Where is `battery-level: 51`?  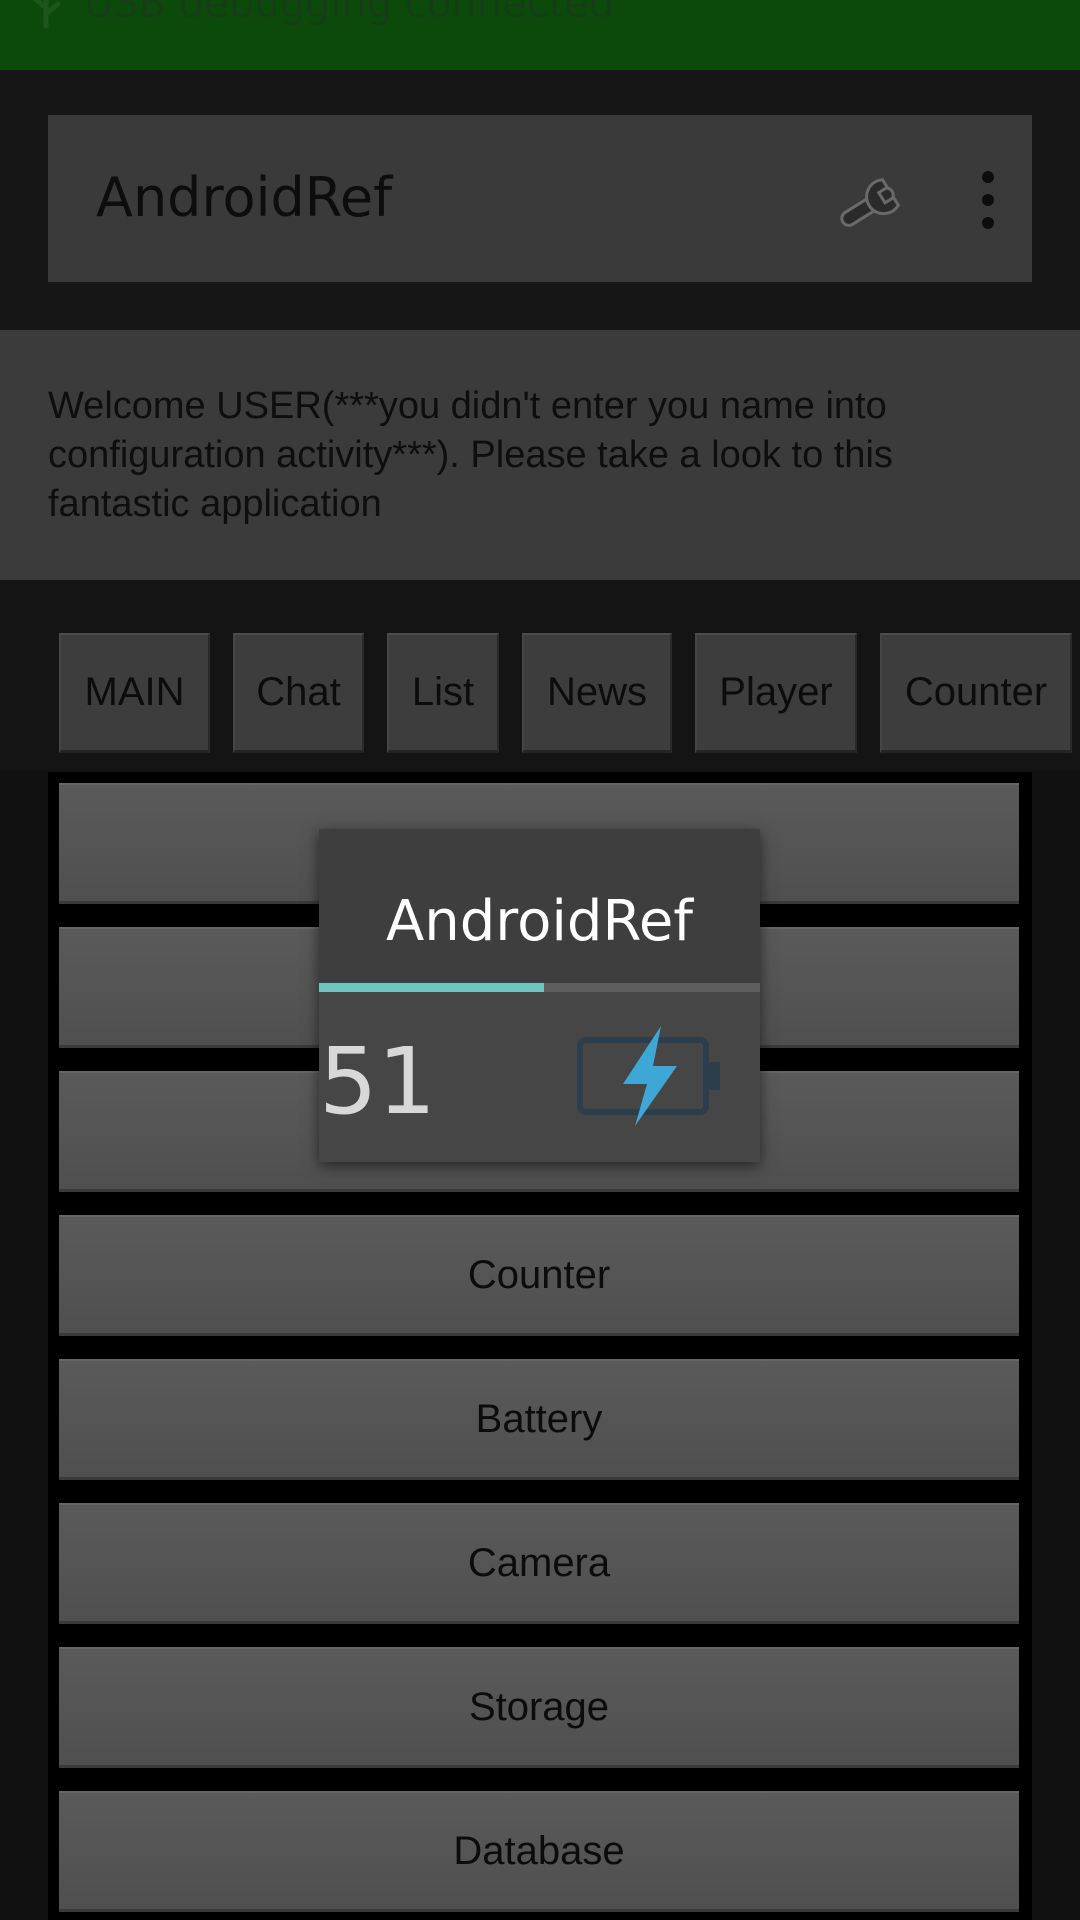 battery-level: 51 is located at coordinates (378, 1081).